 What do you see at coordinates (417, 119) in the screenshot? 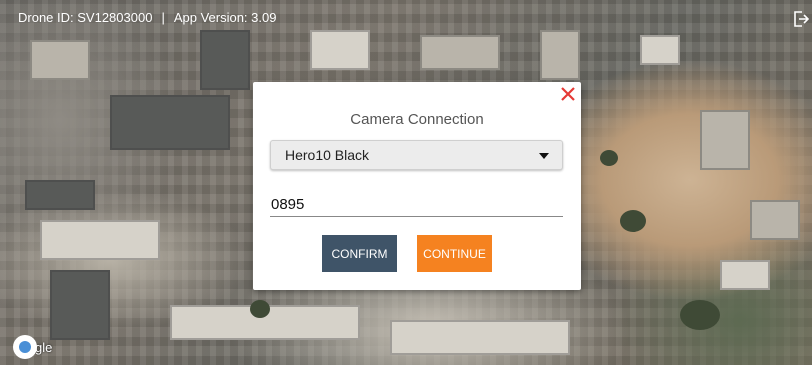
I see `dialog-title: Camera Connection` at bounding box center [417, 119].